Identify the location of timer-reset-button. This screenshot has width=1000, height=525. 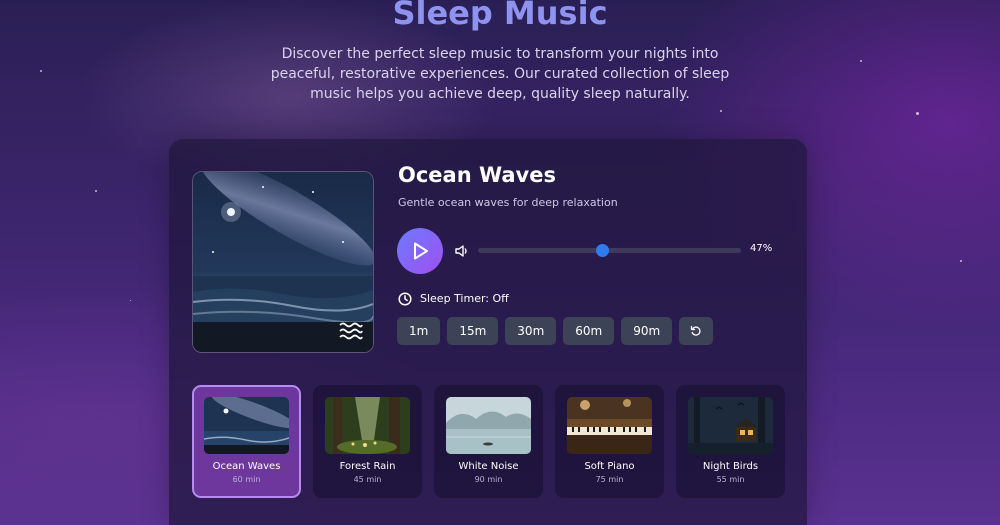
(696, 331).